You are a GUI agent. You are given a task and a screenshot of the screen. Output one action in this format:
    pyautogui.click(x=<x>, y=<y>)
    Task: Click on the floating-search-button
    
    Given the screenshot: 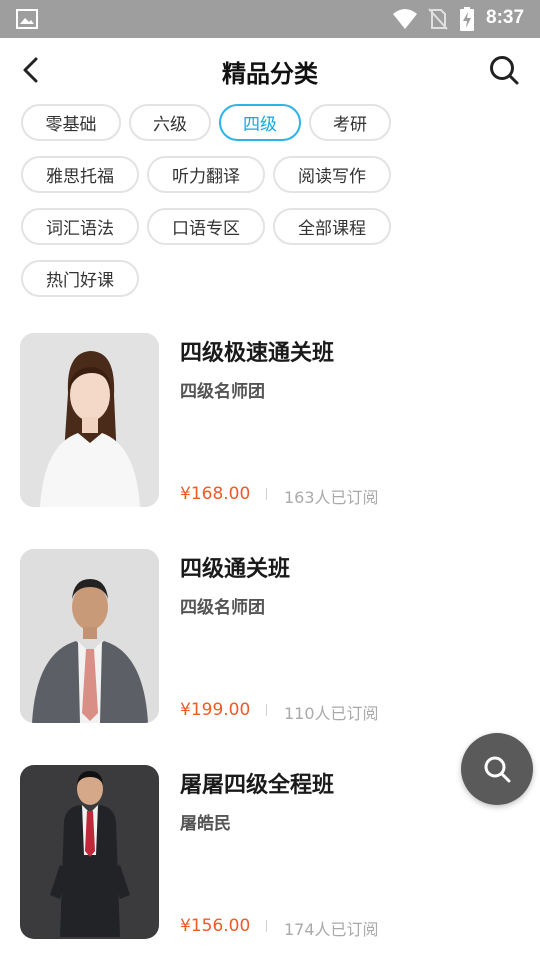 What is the action you would take?
    pyautogui.click(x=497, y=769)
    